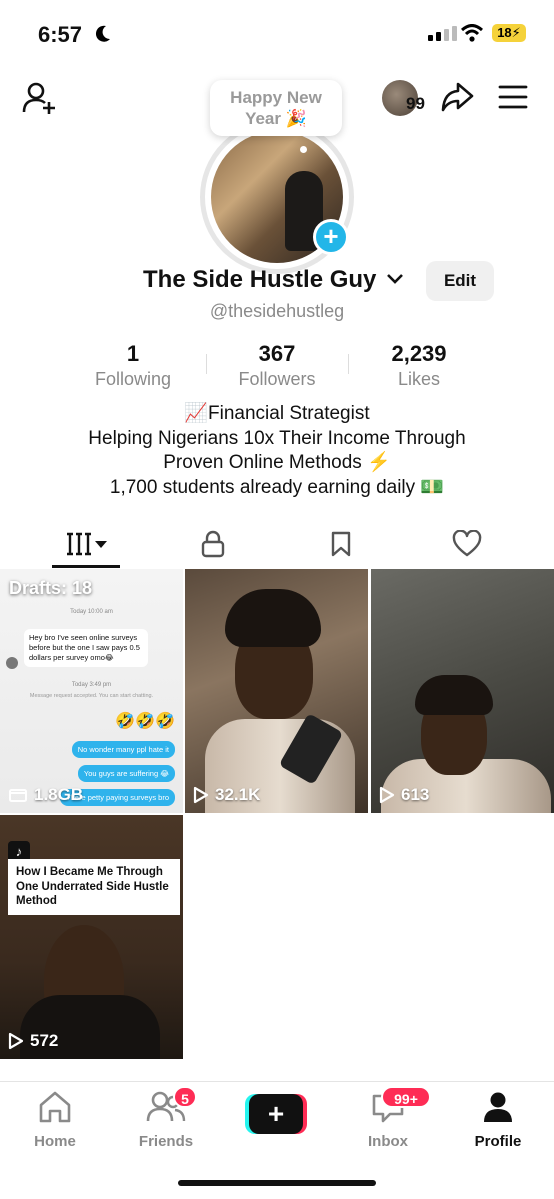  What do you see at coordinates (415, 794) in the screenshot?
I see `video-views-value: 613` at bounding box center [415, 794].